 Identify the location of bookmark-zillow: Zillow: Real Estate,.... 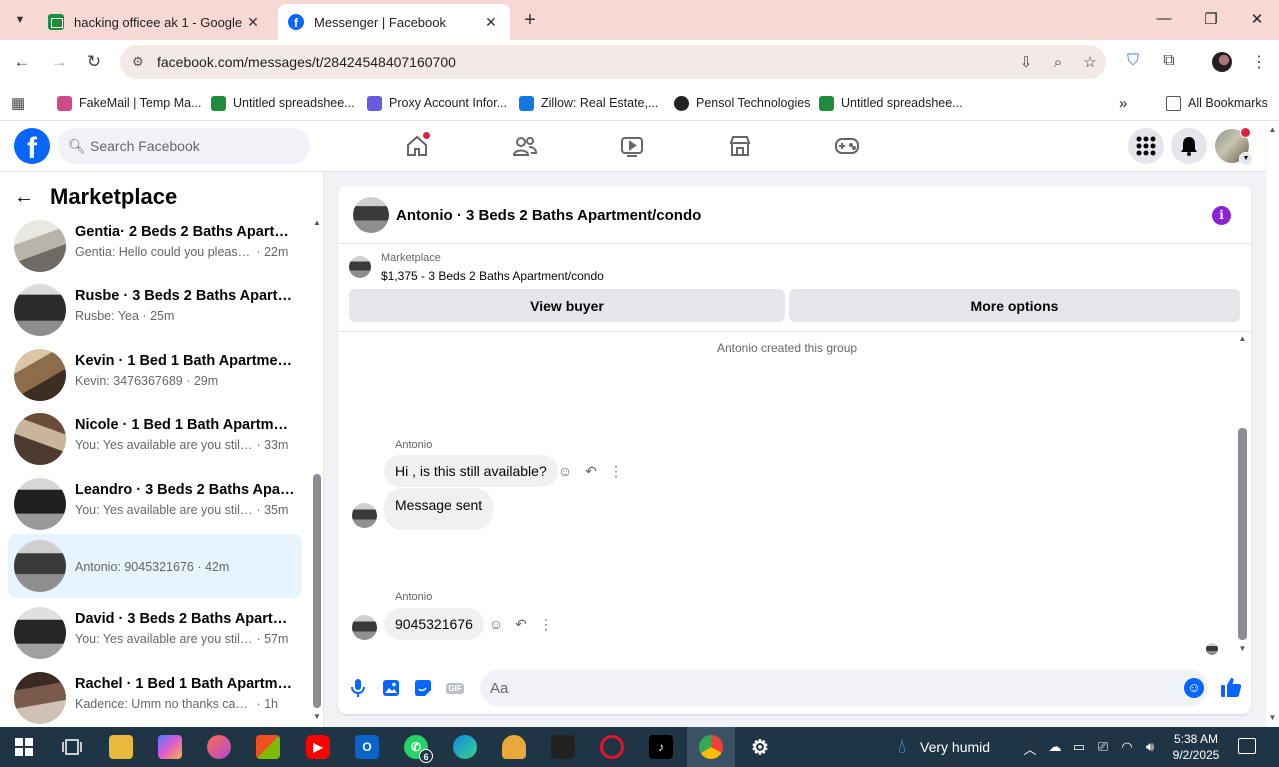
(588, 103).